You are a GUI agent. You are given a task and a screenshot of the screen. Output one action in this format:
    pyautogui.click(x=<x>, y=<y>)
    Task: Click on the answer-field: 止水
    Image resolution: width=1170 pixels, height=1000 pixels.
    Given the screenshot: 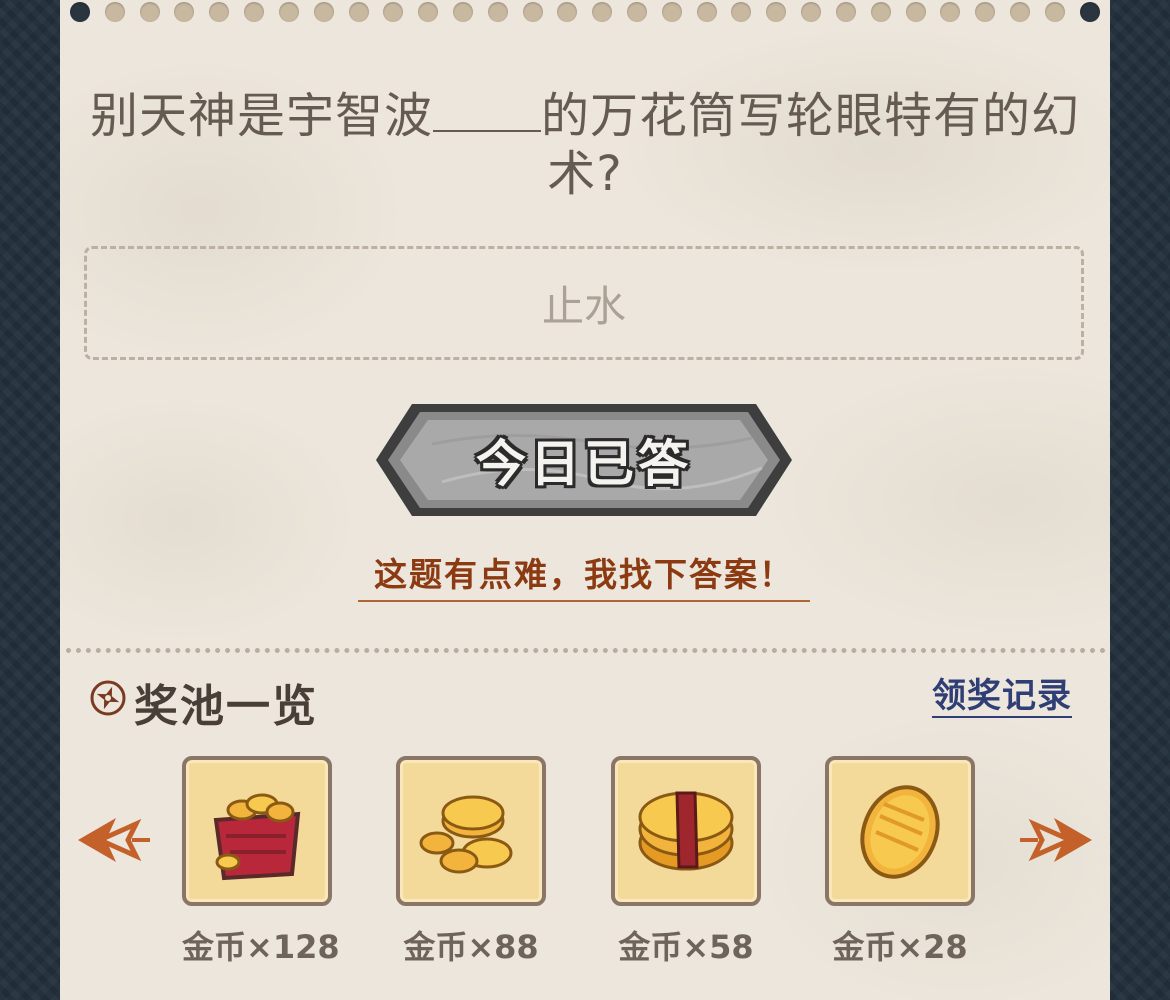 What is the action you would take?
    pyautogui.click(x=584, y=303)
    